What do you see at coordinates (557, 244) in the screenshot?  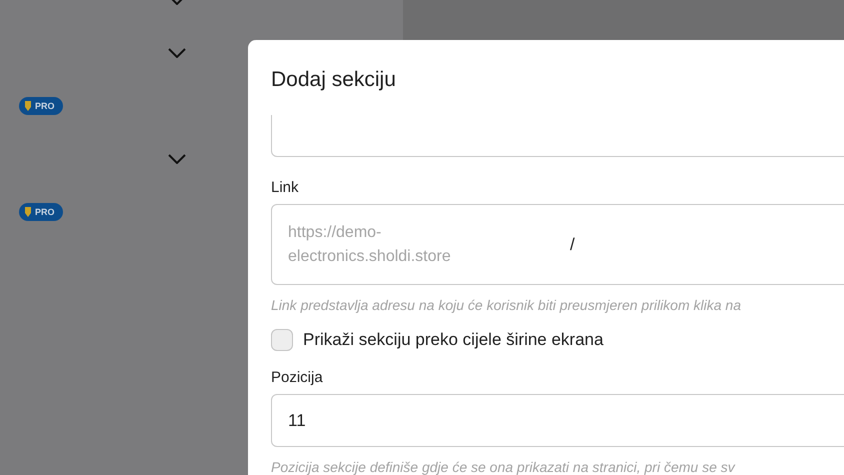 I see `link-field: https://demo-electronics.sholdi.store /` at bounding box center [557, 244].